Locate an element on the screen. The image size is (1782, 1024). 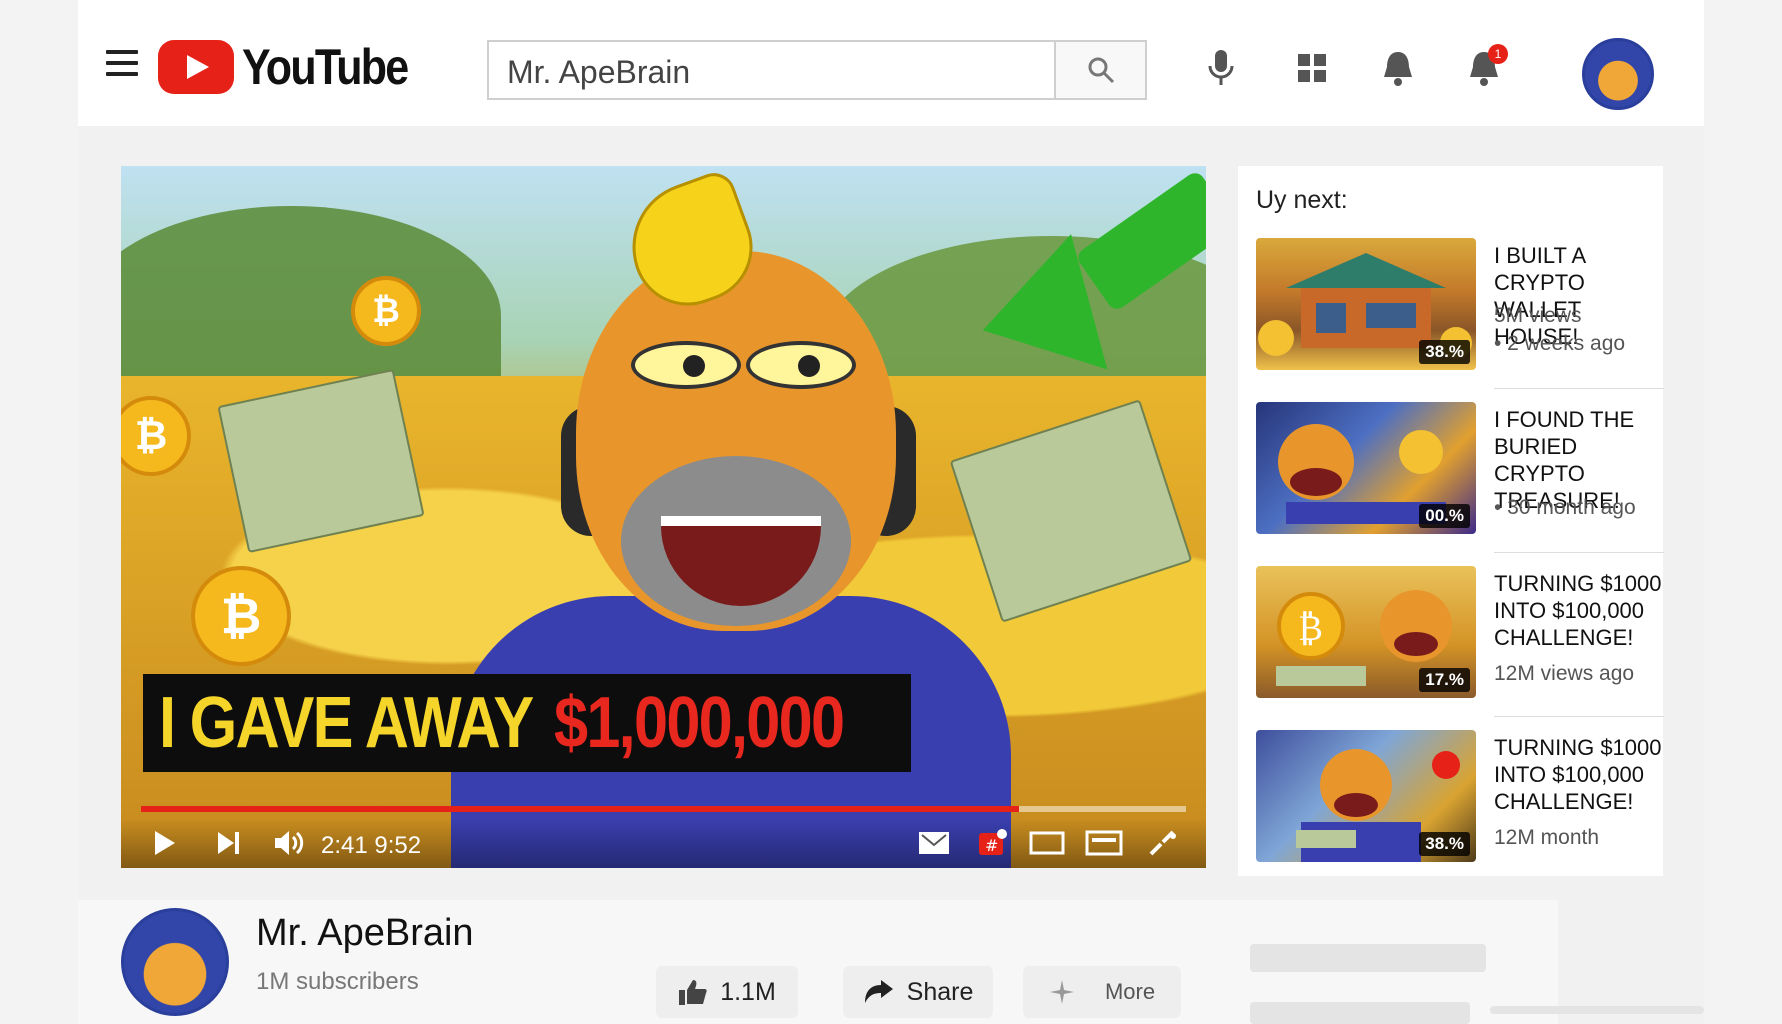
like-button: 1.1M is located at coordinates (727, 992).